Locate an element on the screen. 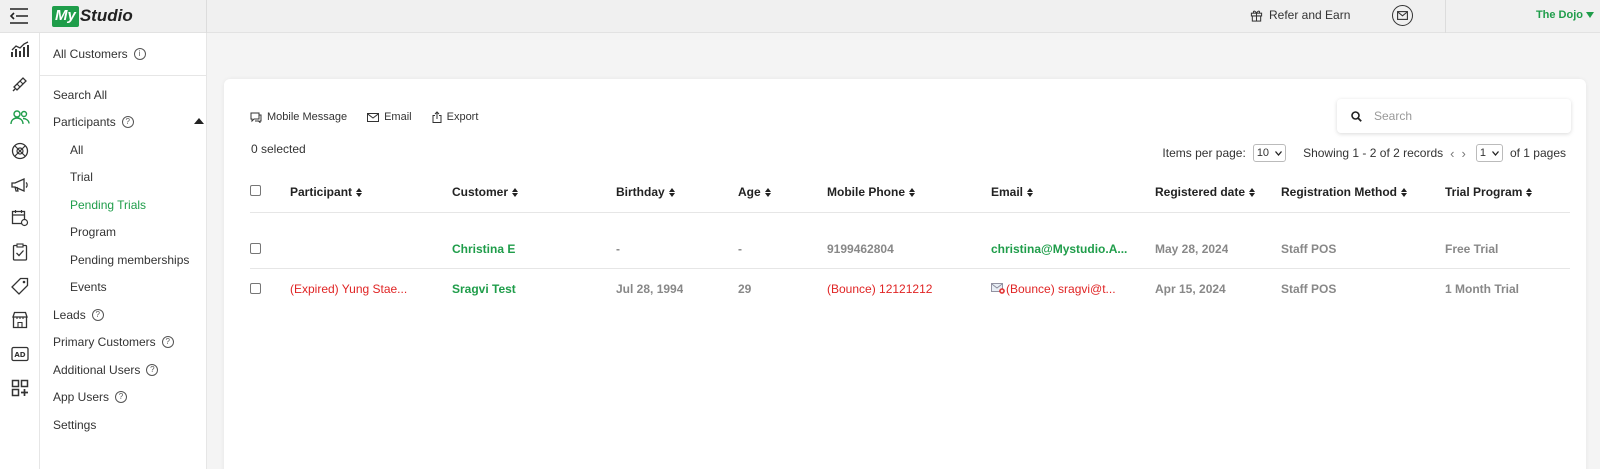 Image resolution: width=1600 pixels, height=469 pixels. info-icon: i is located at coordinates (139, 54).